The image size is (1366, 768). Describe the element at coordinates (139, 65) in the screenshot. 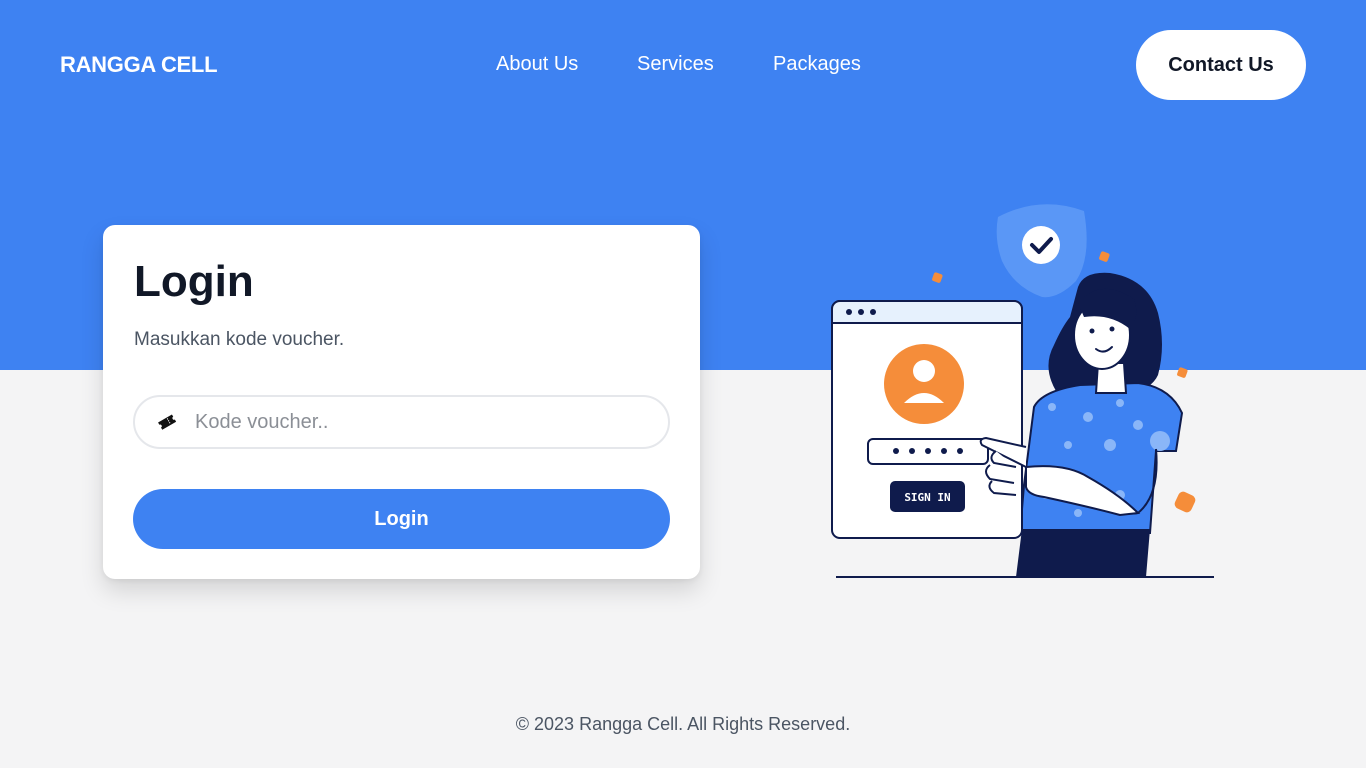

I see `brand-logo: RANGGA CELL` at that location.